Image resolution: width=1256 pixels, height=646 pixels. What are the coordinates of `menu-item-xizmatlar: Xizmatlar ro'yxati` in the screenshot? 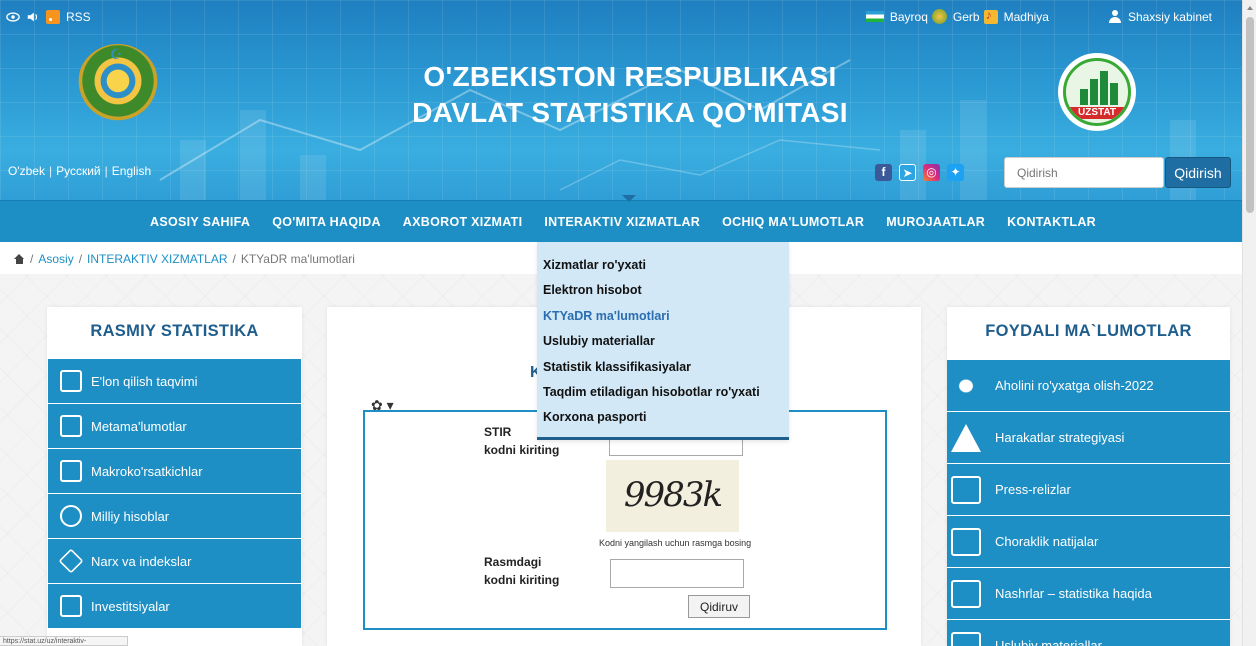 It's located at (663, 265).